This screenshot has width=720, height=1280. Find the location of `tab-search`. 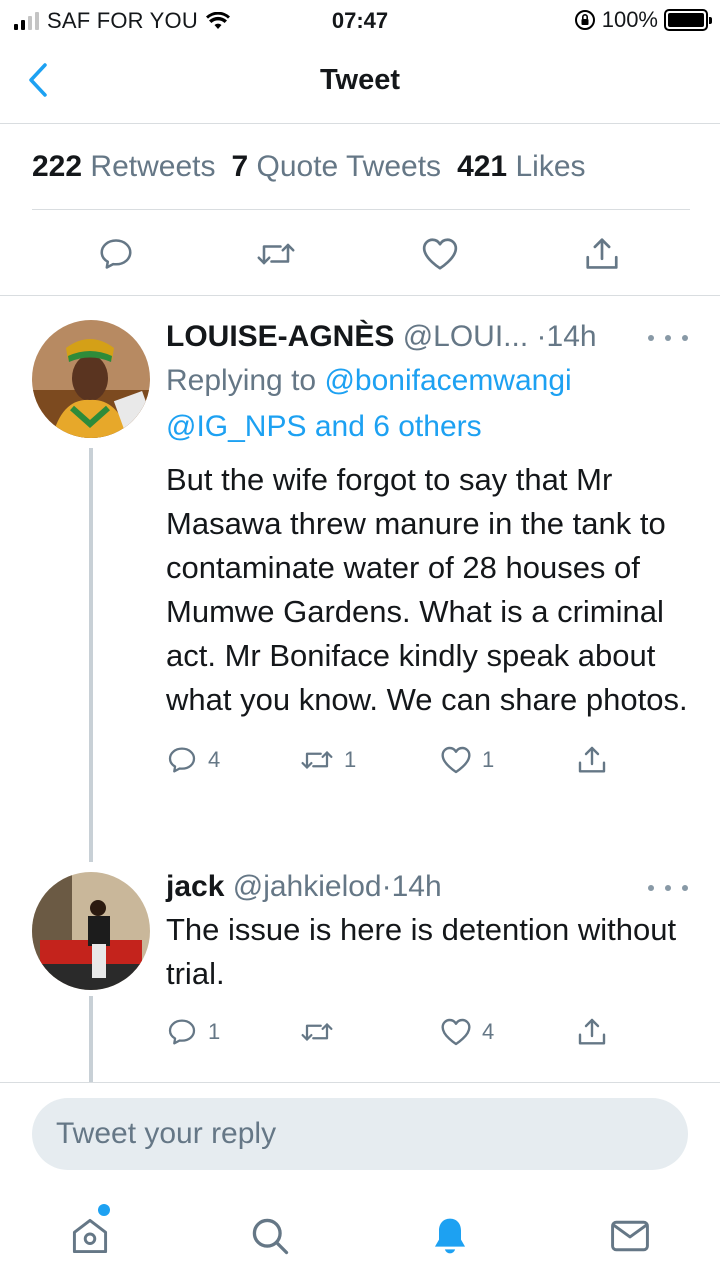

tab-search is located at coordinates (270, 1236).